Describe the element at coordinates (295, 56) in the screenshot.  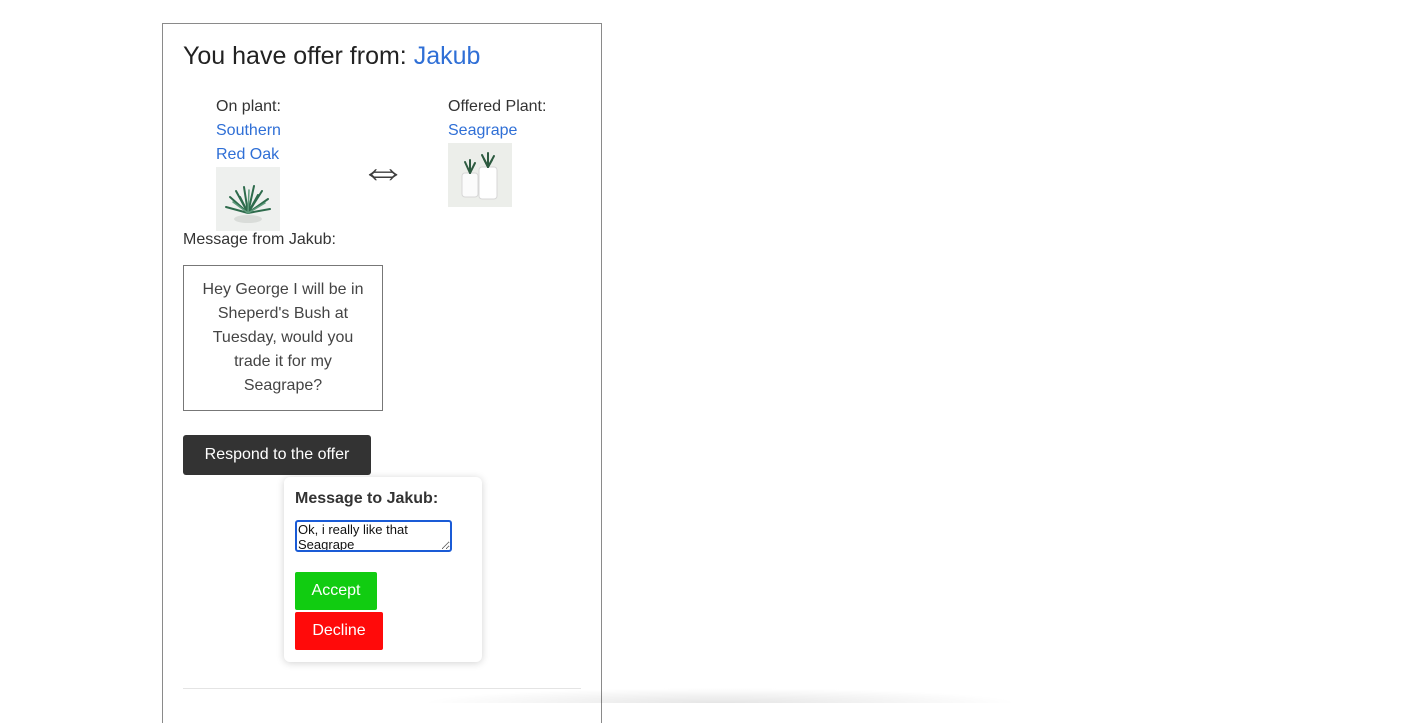
I see `offer-title-prefix: You have offer from:` at that location.